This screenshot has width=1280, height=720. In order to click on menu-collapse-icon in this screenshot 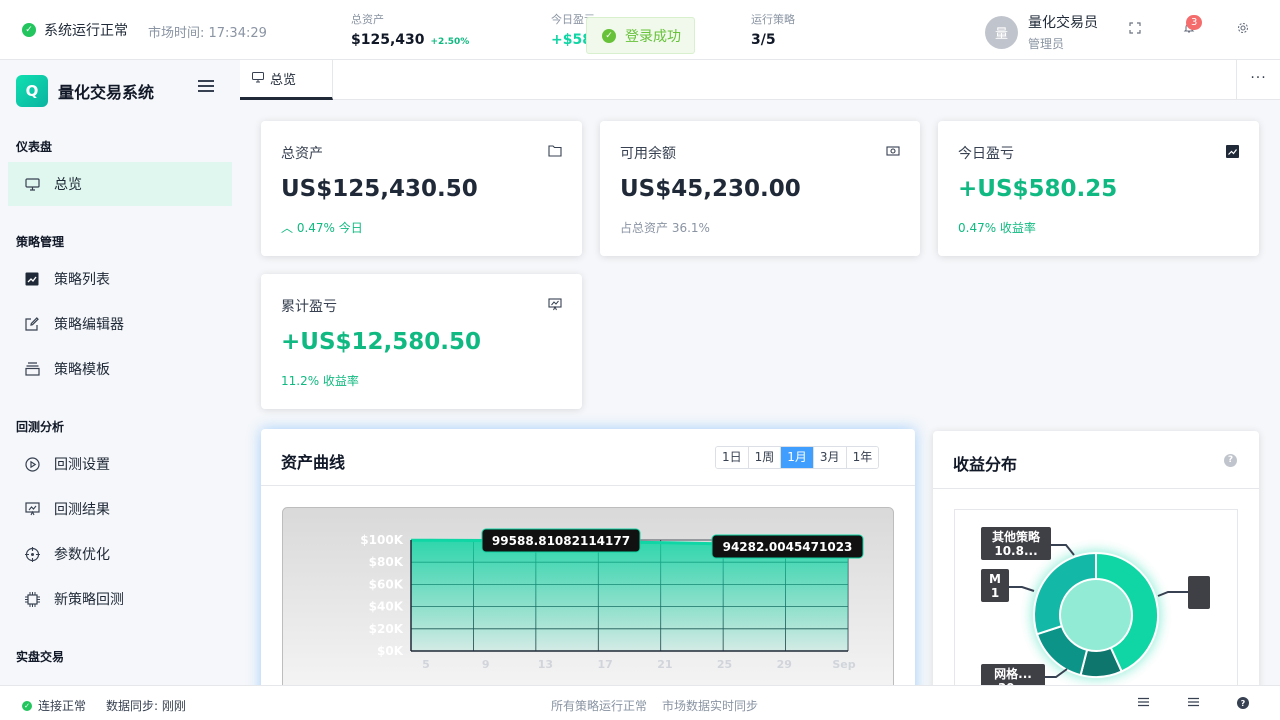, I will do `click(206, 87)`.